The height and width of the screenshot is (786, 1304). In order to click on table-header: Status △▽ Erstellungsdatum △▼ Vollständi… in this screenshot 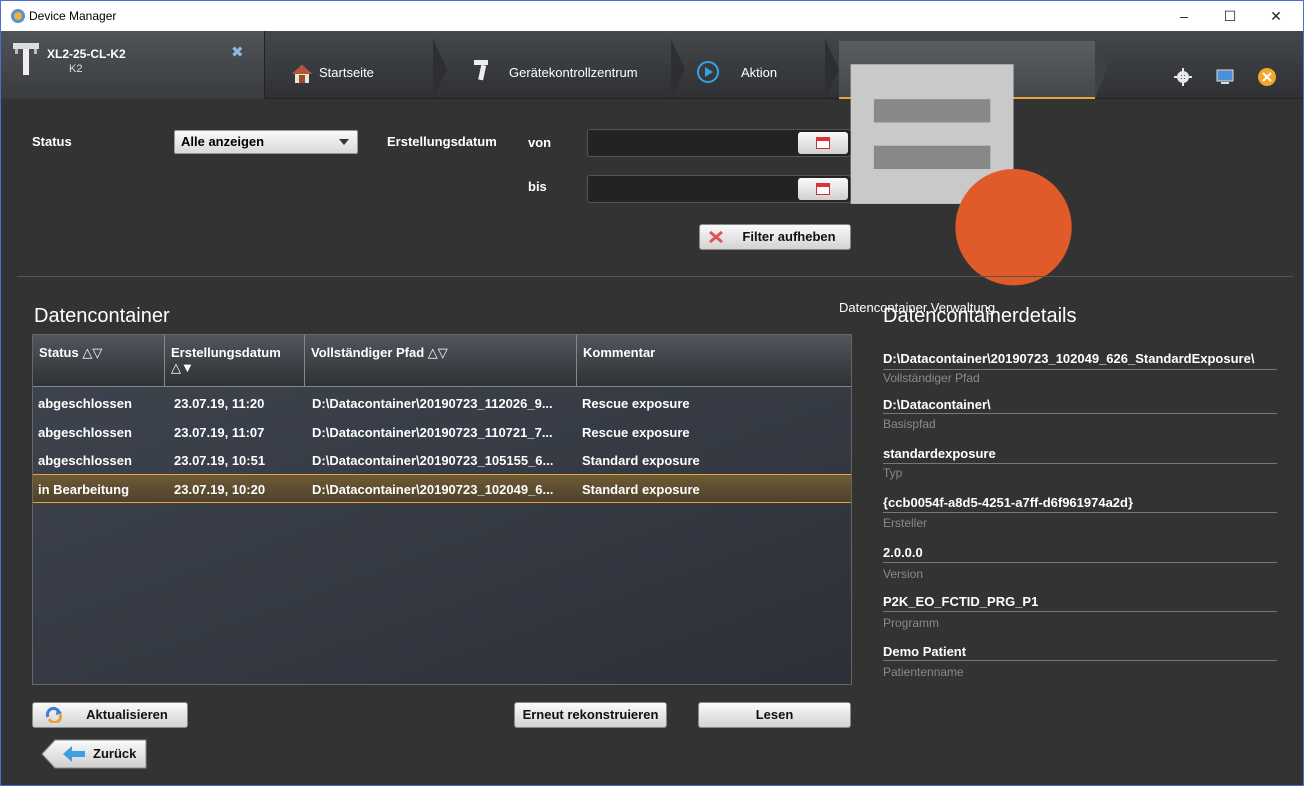, I will do `click(442, 361)`.